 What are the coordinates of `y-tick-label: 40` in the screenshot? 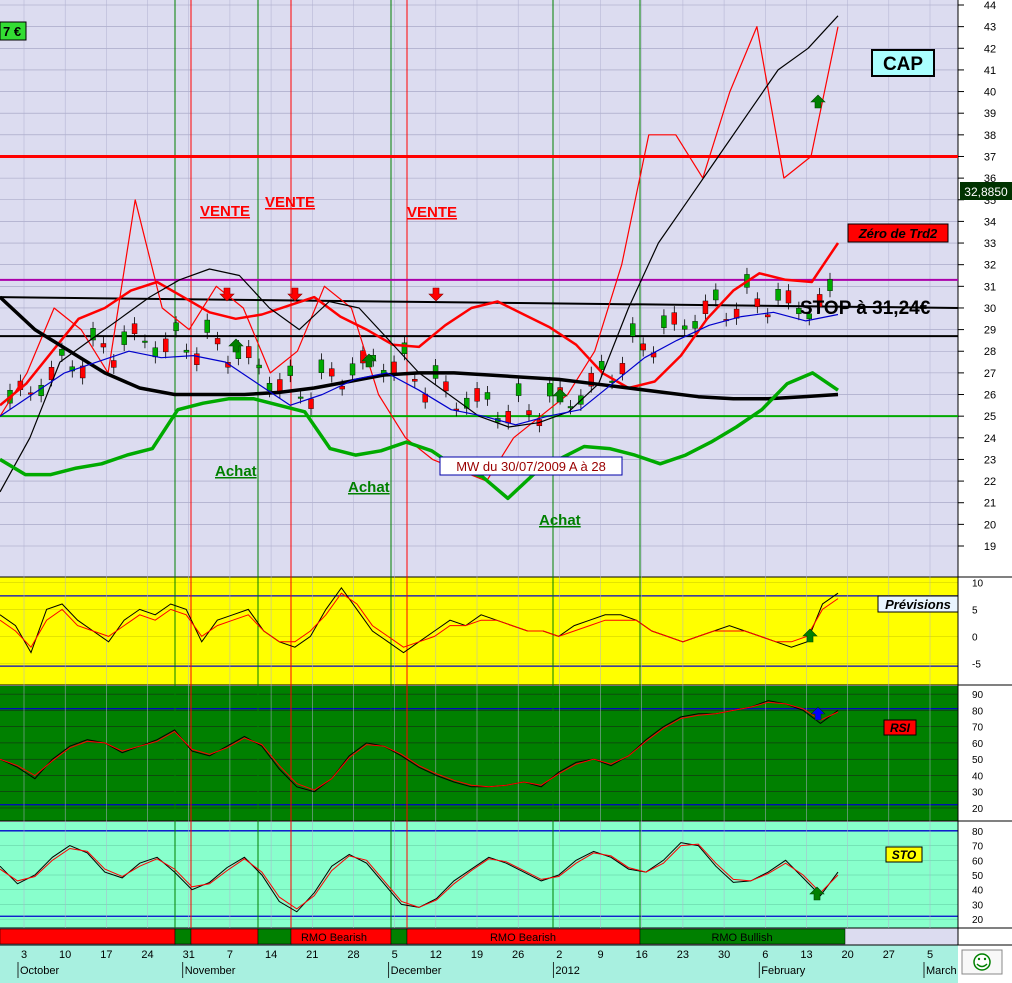 It's located at (978, 776).